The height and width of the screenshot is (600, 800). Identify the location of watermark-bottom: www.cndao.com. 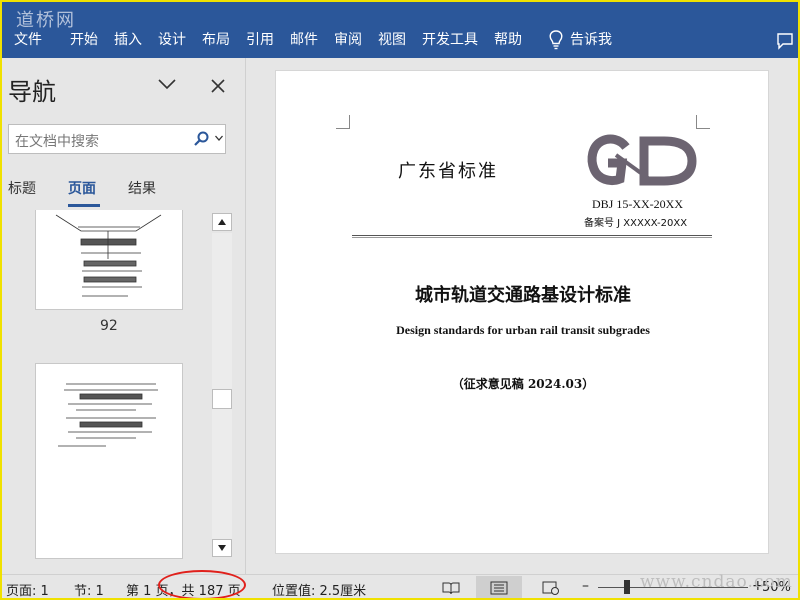
(716, 582).